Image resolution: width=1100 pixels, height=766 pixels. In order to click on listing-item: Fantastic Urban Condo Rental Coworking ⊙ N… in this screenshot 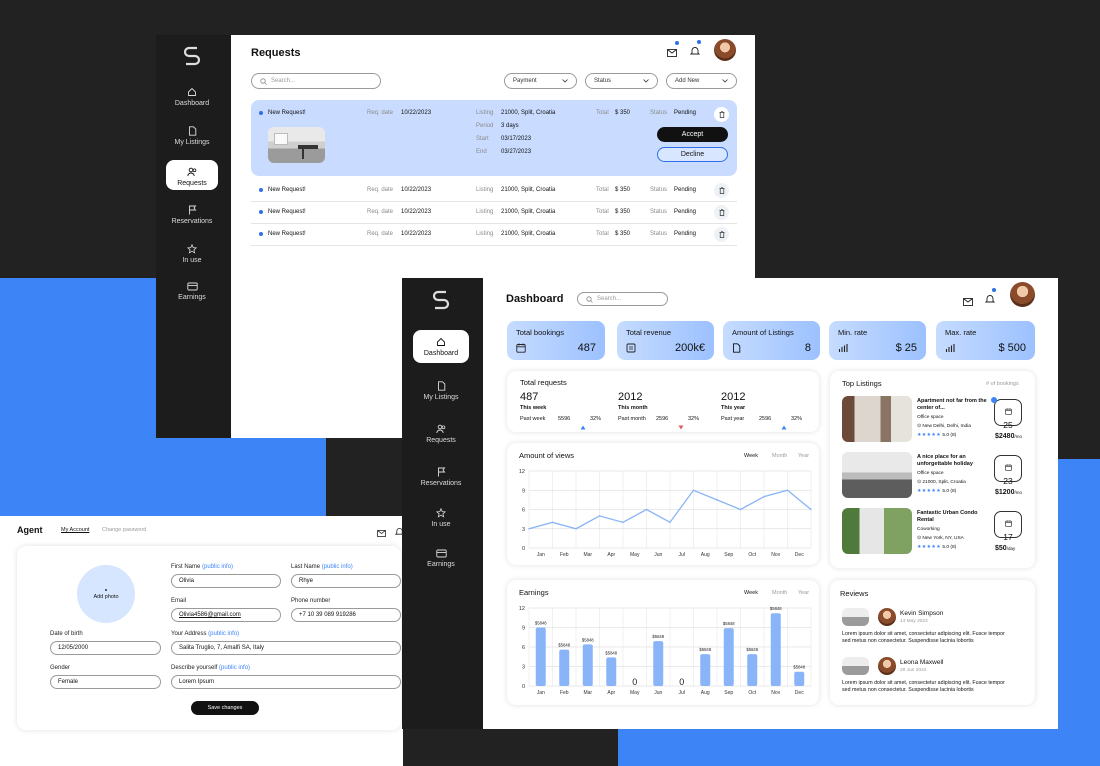, I will do `click(932, 534)`.